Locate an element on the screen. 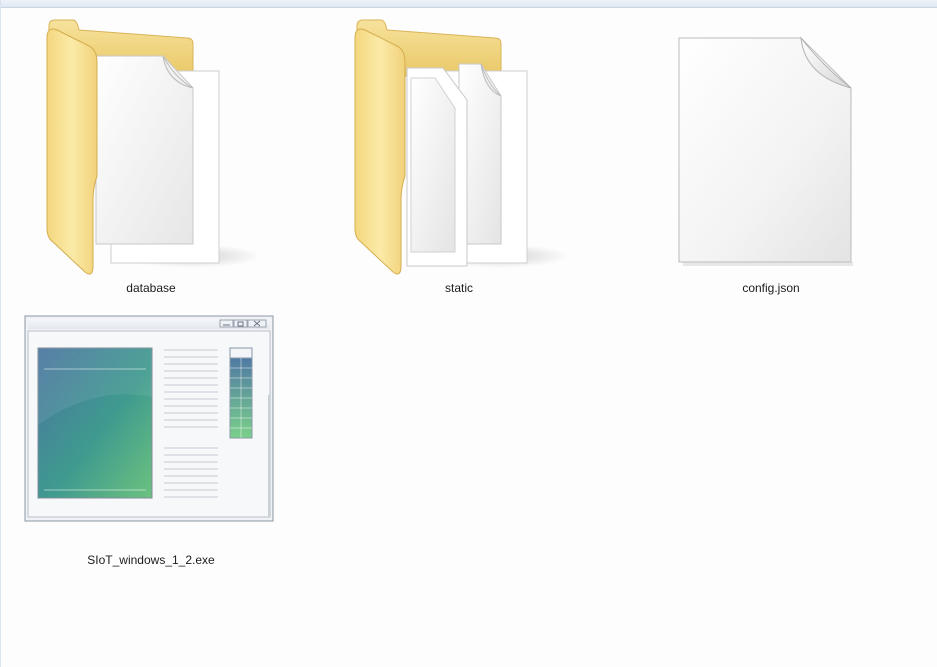 The image size is (937, 667). window-top-edge is located at coordinates (468, 4).